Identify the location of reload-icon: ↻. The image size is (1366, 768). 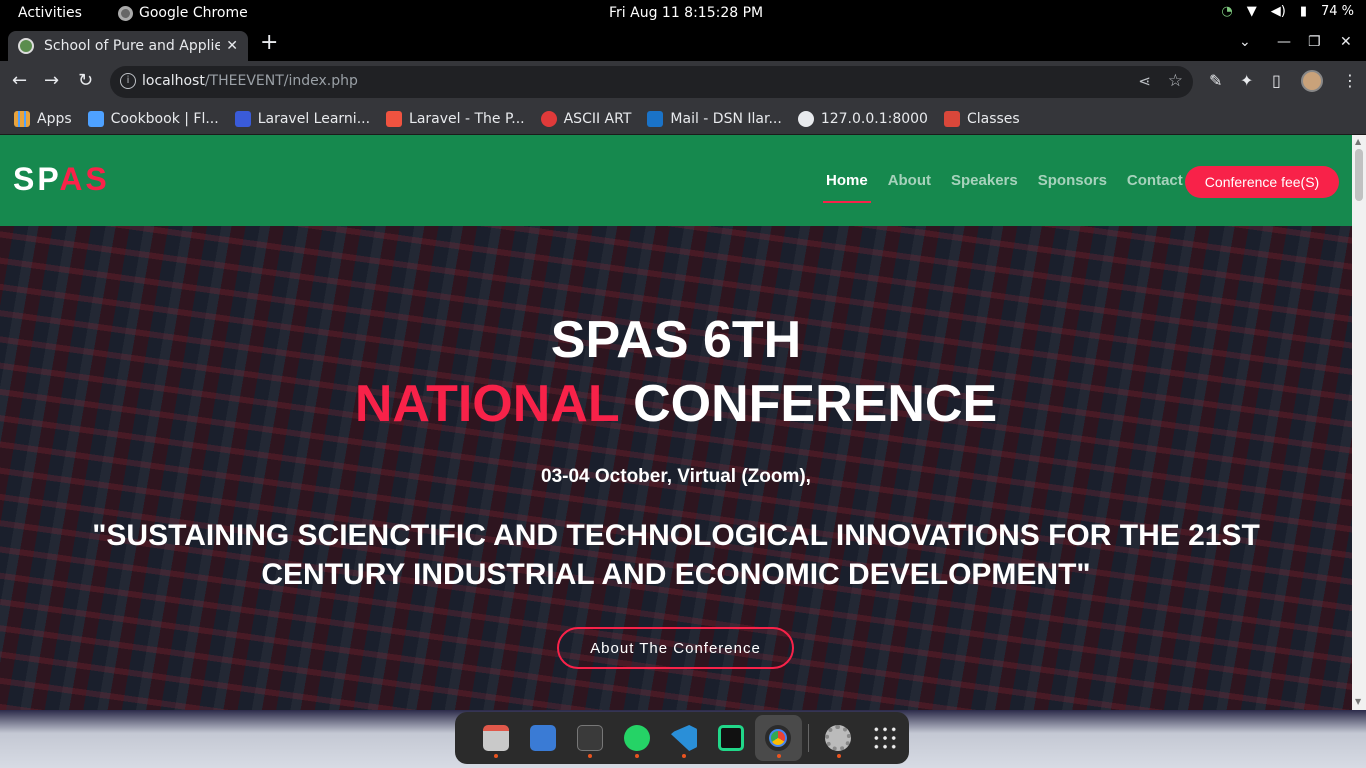
(85, 80).